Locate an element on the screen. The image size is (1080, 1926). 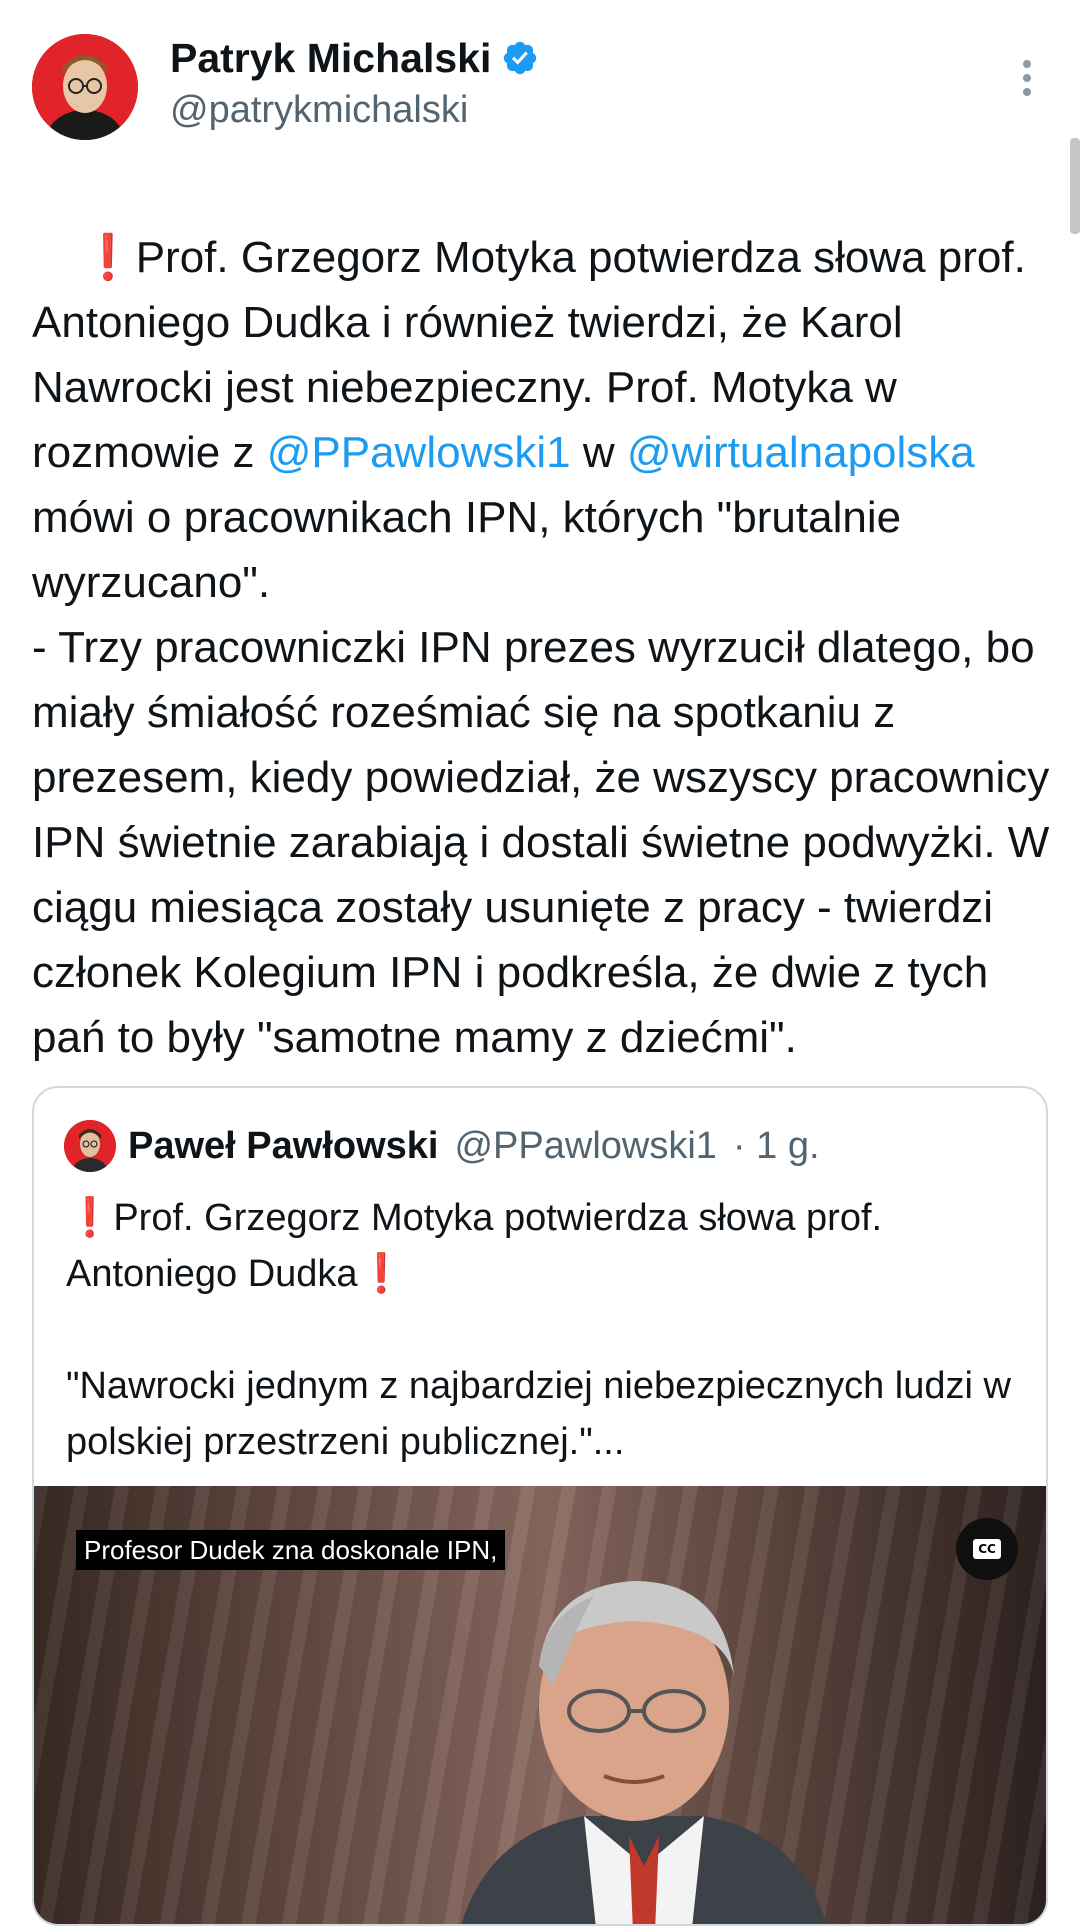
verified-badge-icon is located at coordinates (520, 58).